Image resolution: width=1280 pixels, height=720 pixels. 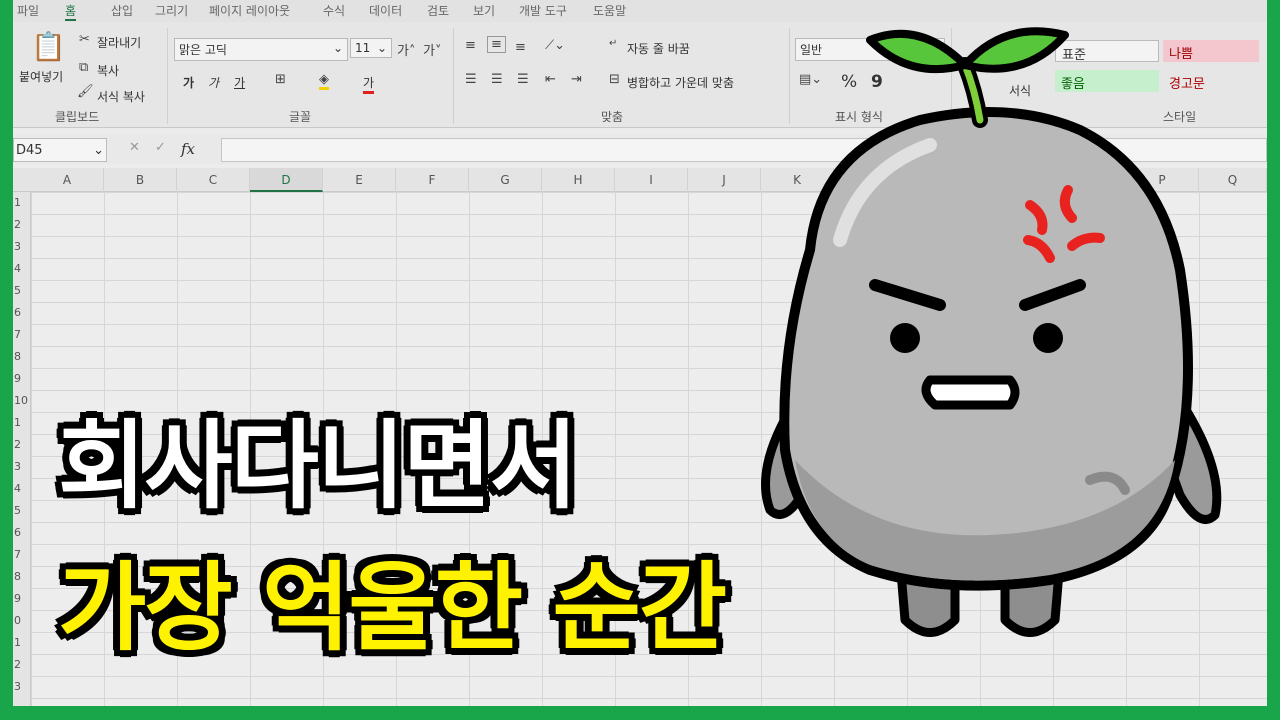 What do you see at coordinates (22, 400) in the screenshot?
I see `row-header: 10` at bounding box center [22, 400].